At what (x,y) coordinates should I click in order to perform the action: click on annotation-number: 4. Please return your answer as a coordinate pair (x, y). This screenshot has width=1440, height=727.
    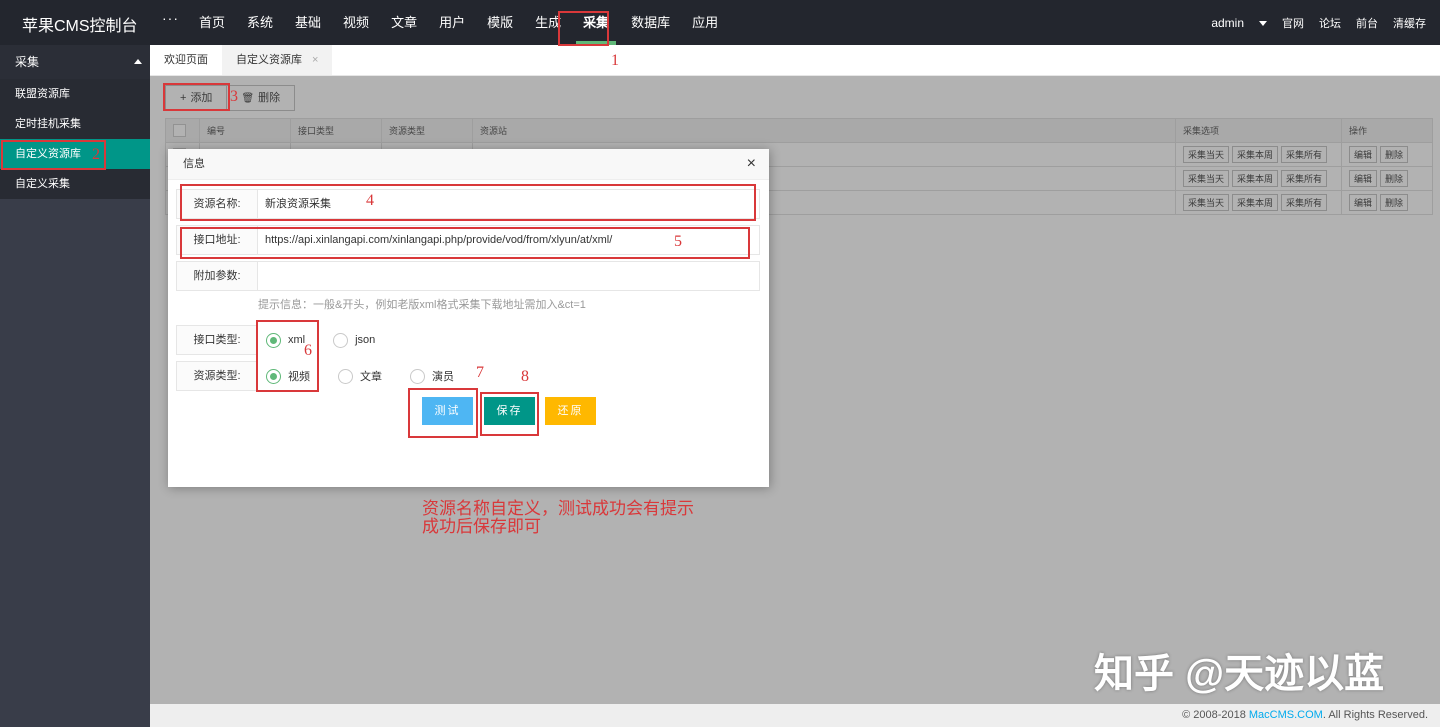
    Looking at the image, I should click on (370, 200).